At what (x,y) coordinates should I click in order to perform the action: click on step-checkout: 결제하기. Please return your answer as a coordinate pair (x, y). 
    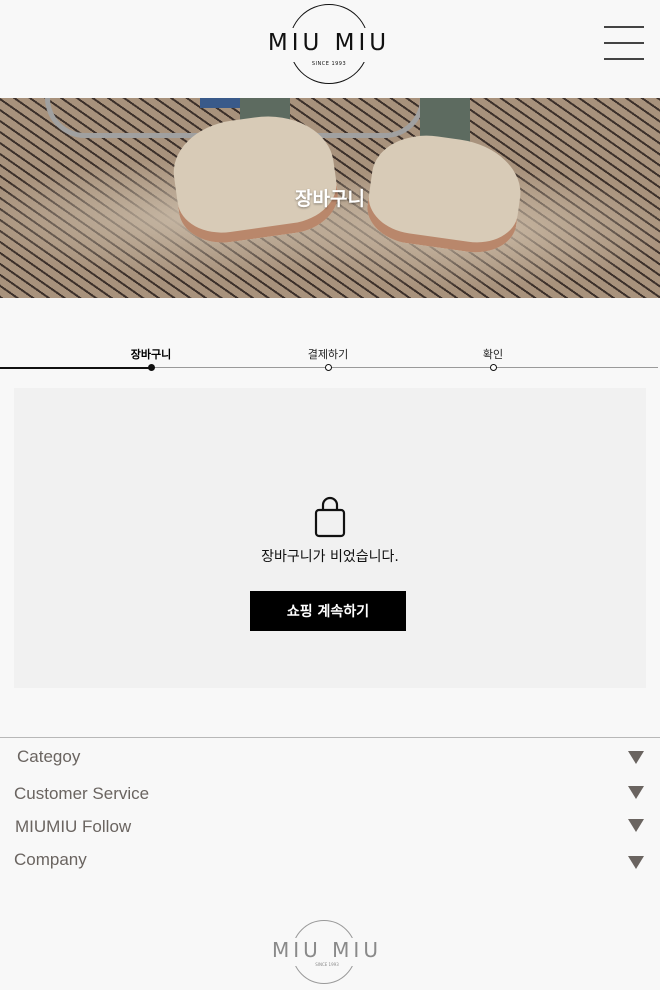
    Looking at the image, I should click on (328, 354).